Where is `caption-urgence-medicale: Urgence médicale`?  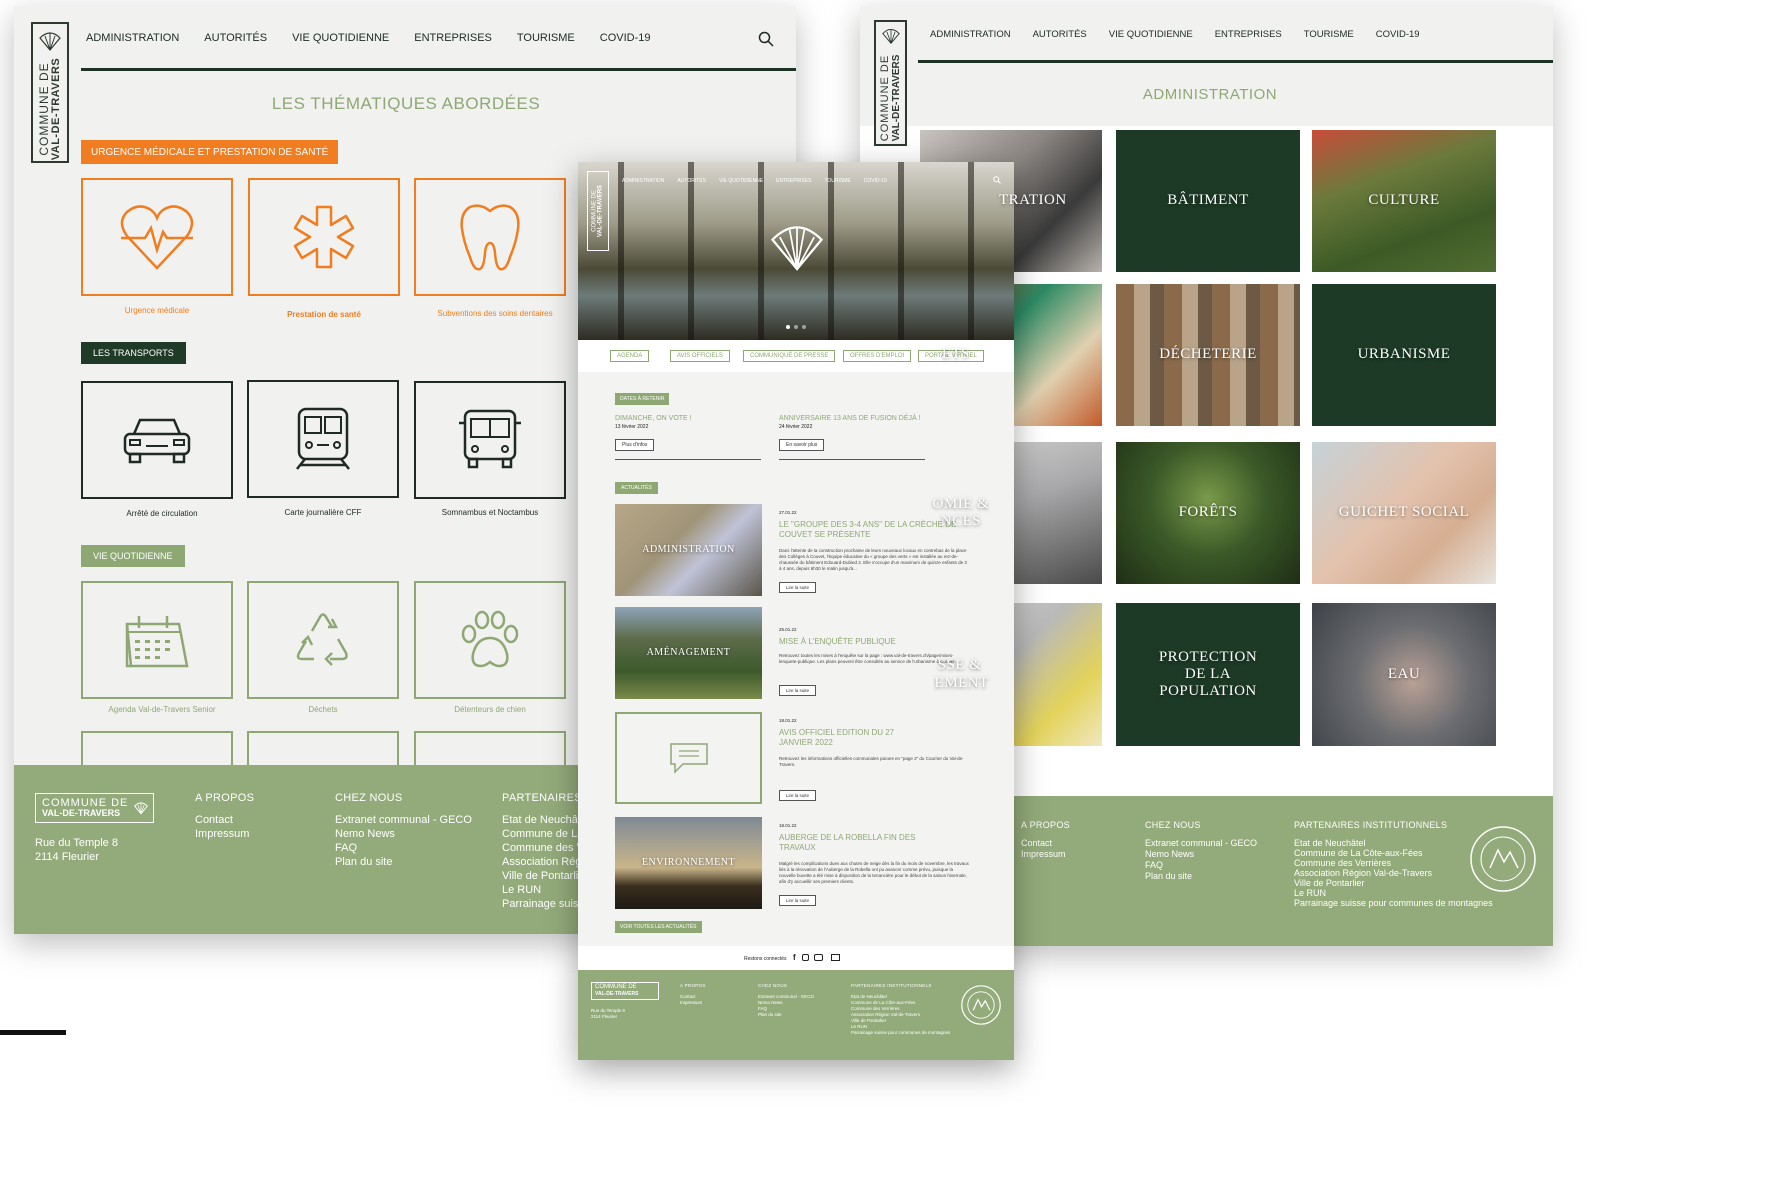 caption-urgence-medicale: Urgence médicale is located at coordinates (157, 310).